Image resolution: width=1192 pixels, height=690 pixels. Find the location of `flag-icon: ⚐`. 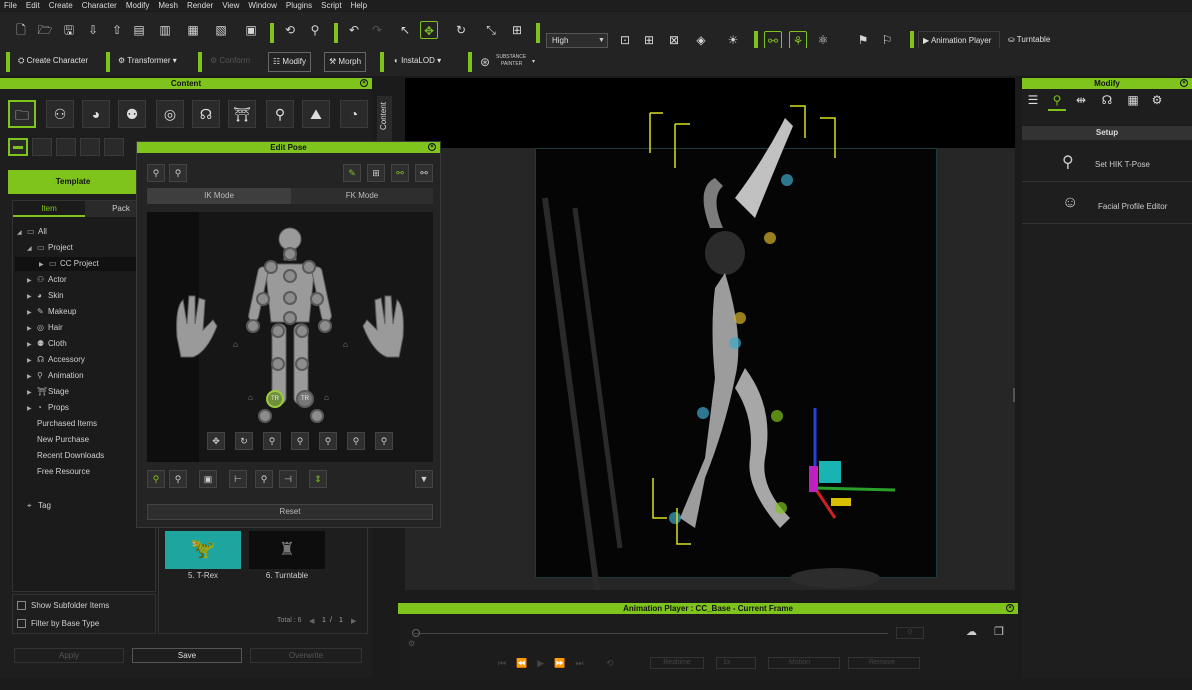

flag-icon: ⚐ is located at coordinates (887, 40).